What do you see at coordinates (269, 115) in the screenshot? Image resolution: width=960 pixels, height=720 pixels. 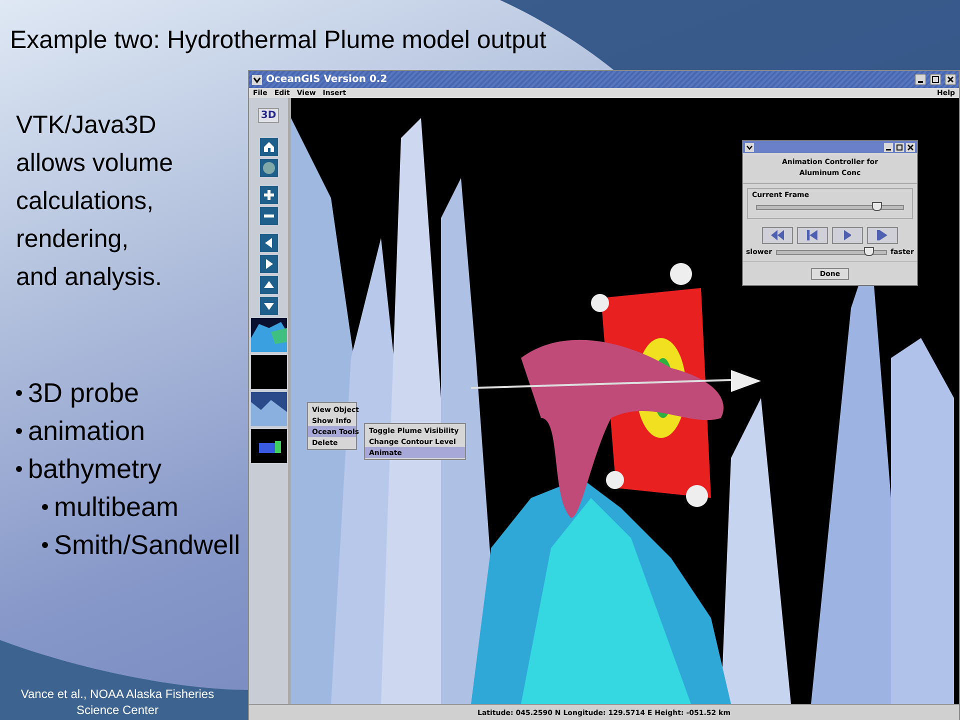 I see `3d-view-button: 3D` at bounding box center [269, 115].